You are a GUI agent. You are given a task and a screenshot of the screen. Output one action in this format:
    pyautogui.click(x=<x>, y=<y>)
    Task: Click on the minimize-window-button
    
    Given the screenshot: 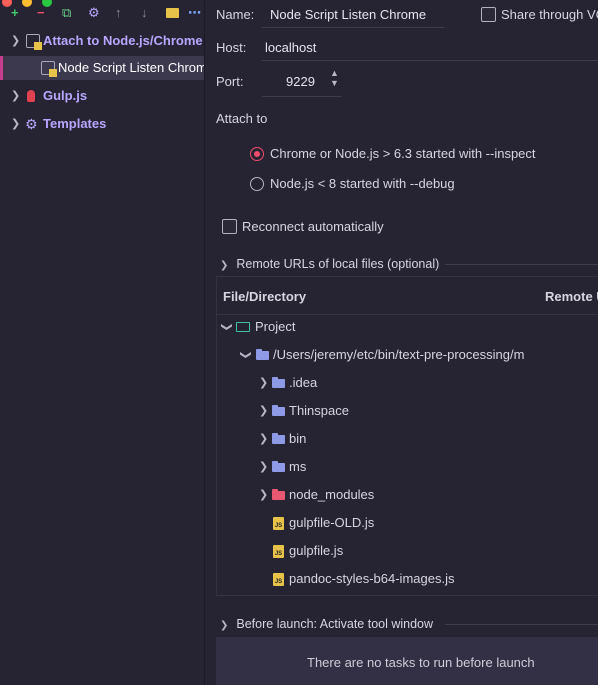 What is the action you would take?
    pyautogui.click(x=27, y=3)
    